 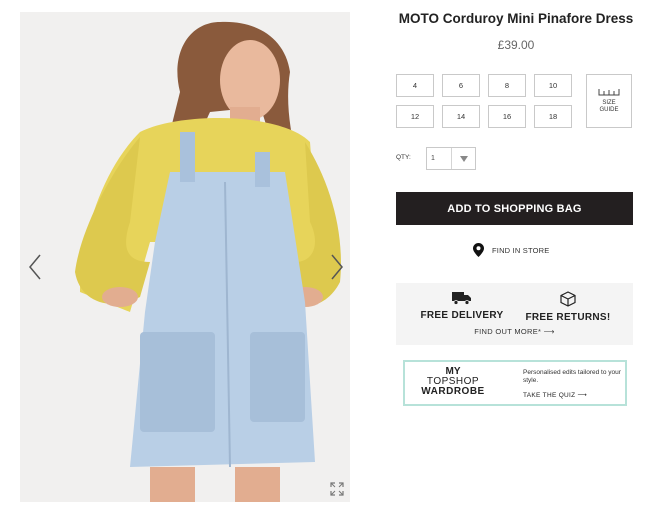 What do you see at coordinates (486, 101) in the screenshot?
I see `size-selector: 4 6 8 10 12 14 16 18` at bounding box center [486, 101].